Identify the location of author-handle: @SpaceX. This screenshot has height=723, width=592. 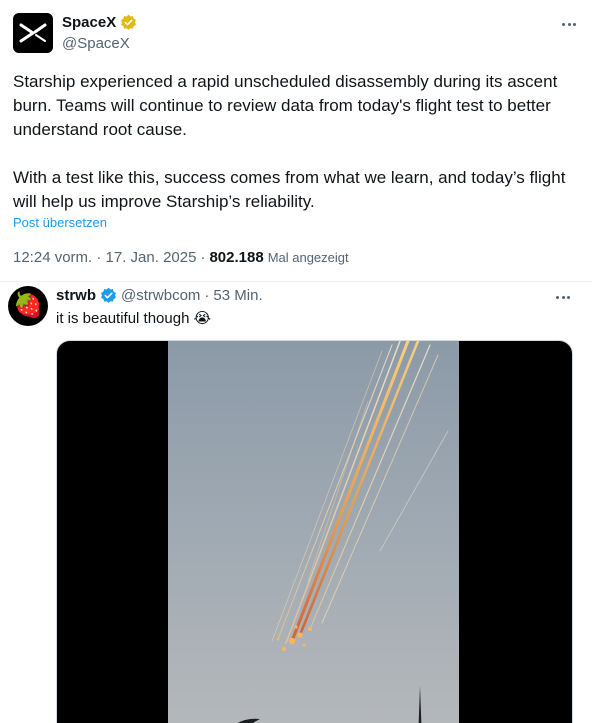
(96, 43).